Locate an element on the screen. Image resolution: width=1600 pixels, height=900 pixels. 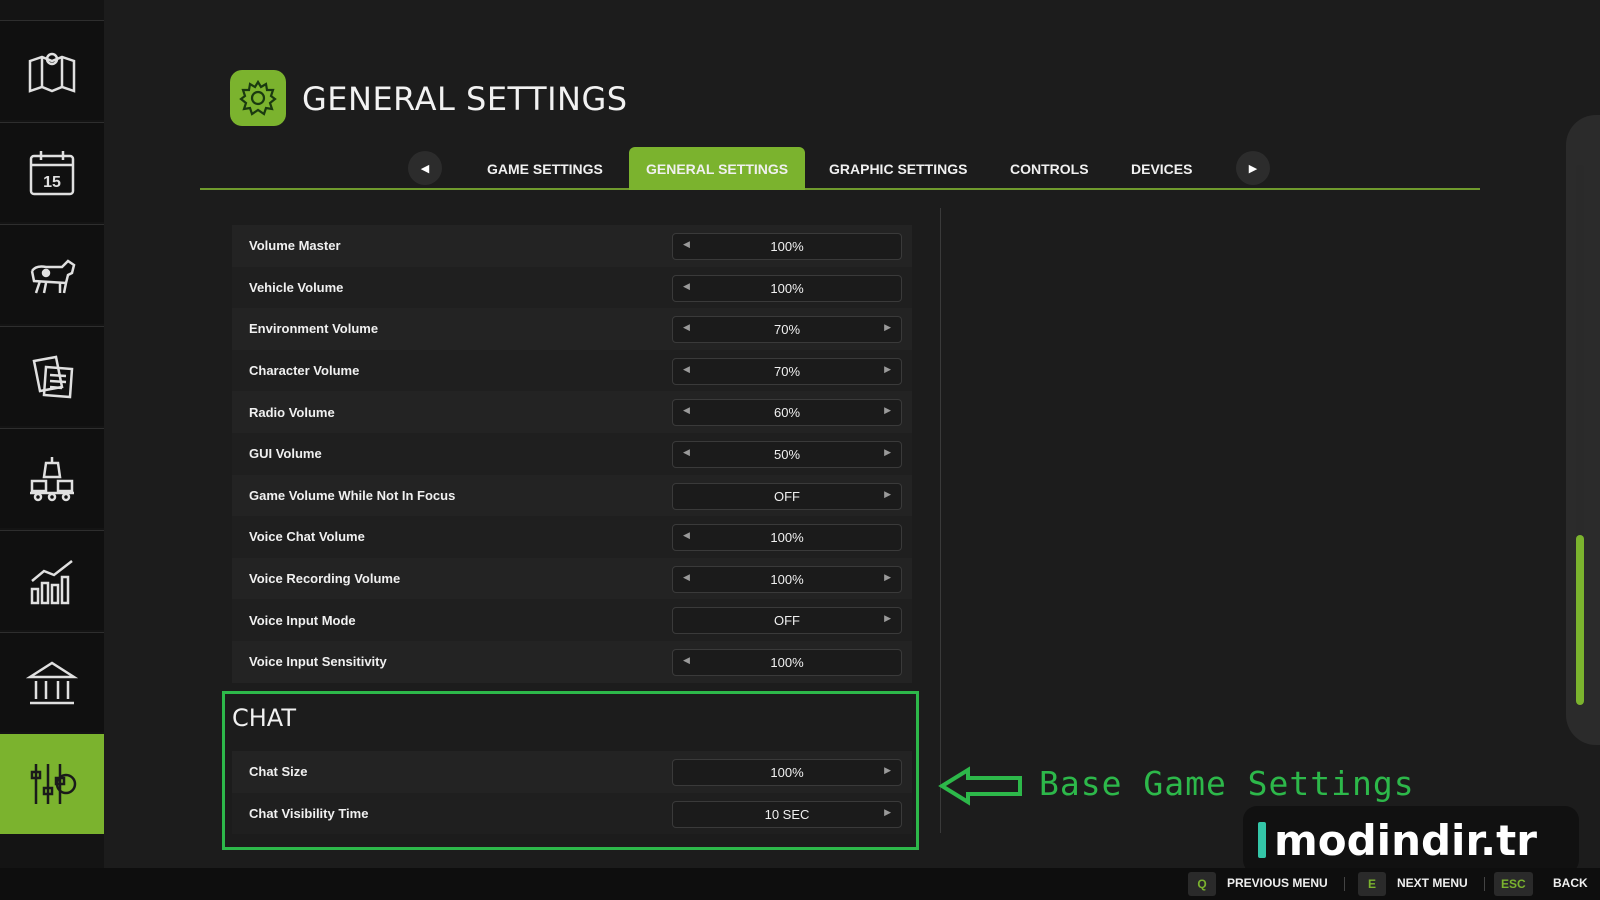
setting-row: Voice Recording Volume ◀ 100% ▶ is located at coordinates (572, 578).